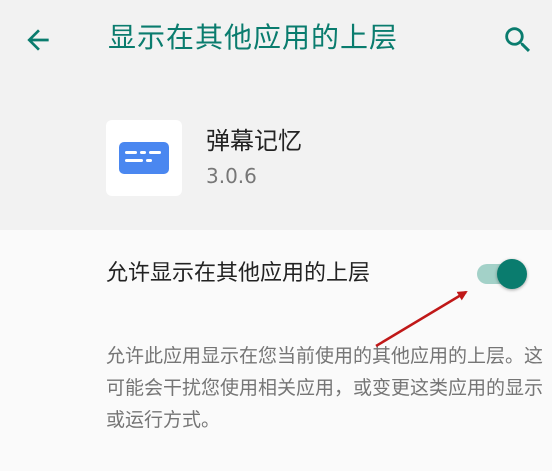 This screenshot has height=471, width=552. Describe the element at coordinates (512, 274) in the screenshot. I see `toggle-thumb` at that location.